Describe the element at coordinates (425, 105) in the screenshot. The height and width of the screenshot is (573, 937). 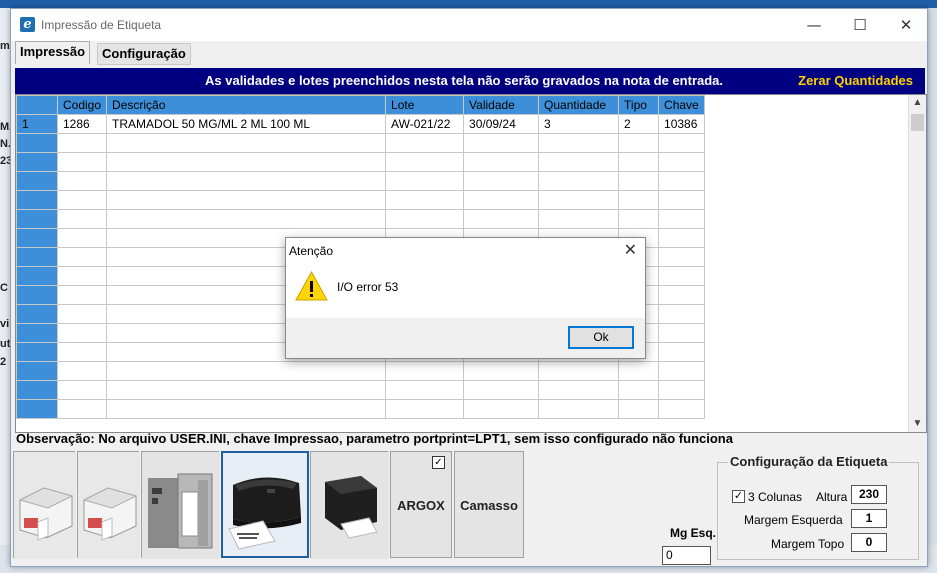
I see `column-header-lote: Lote` at that location.